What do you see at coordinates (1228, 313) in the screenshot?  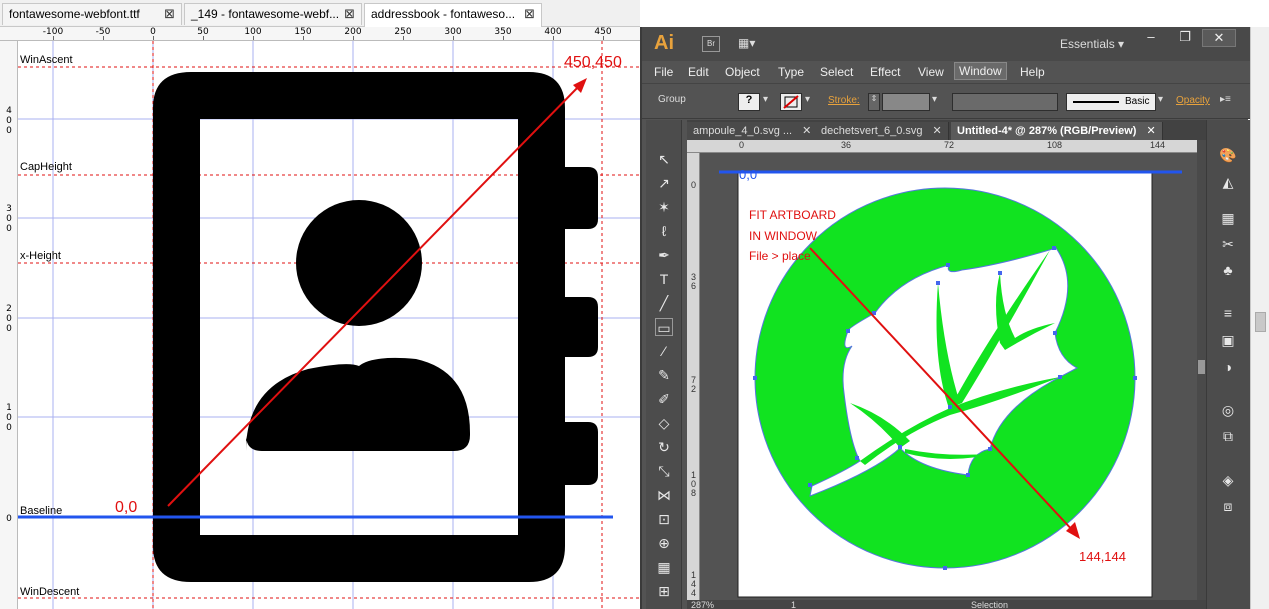 I see `stroke-panel-icon: ≡` at bounding box center [1228, 313].